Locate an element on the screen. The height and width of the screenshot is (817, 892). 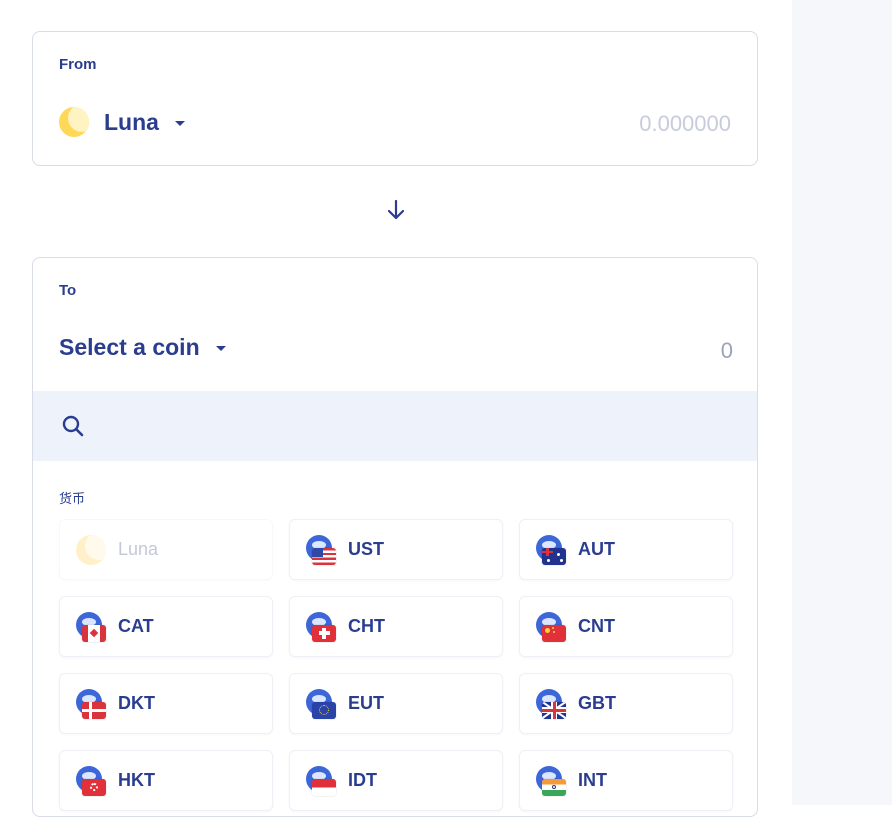
coin-search-bar is located at coordinates (395, 426).